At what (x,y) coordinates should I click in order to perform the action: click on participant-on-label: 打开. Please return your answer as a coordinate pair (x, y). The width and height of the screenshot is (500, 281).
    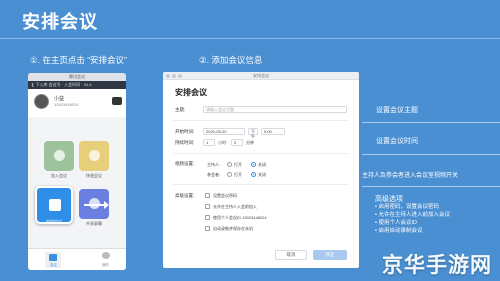
    Looking at the image, I should click on (238, 174).